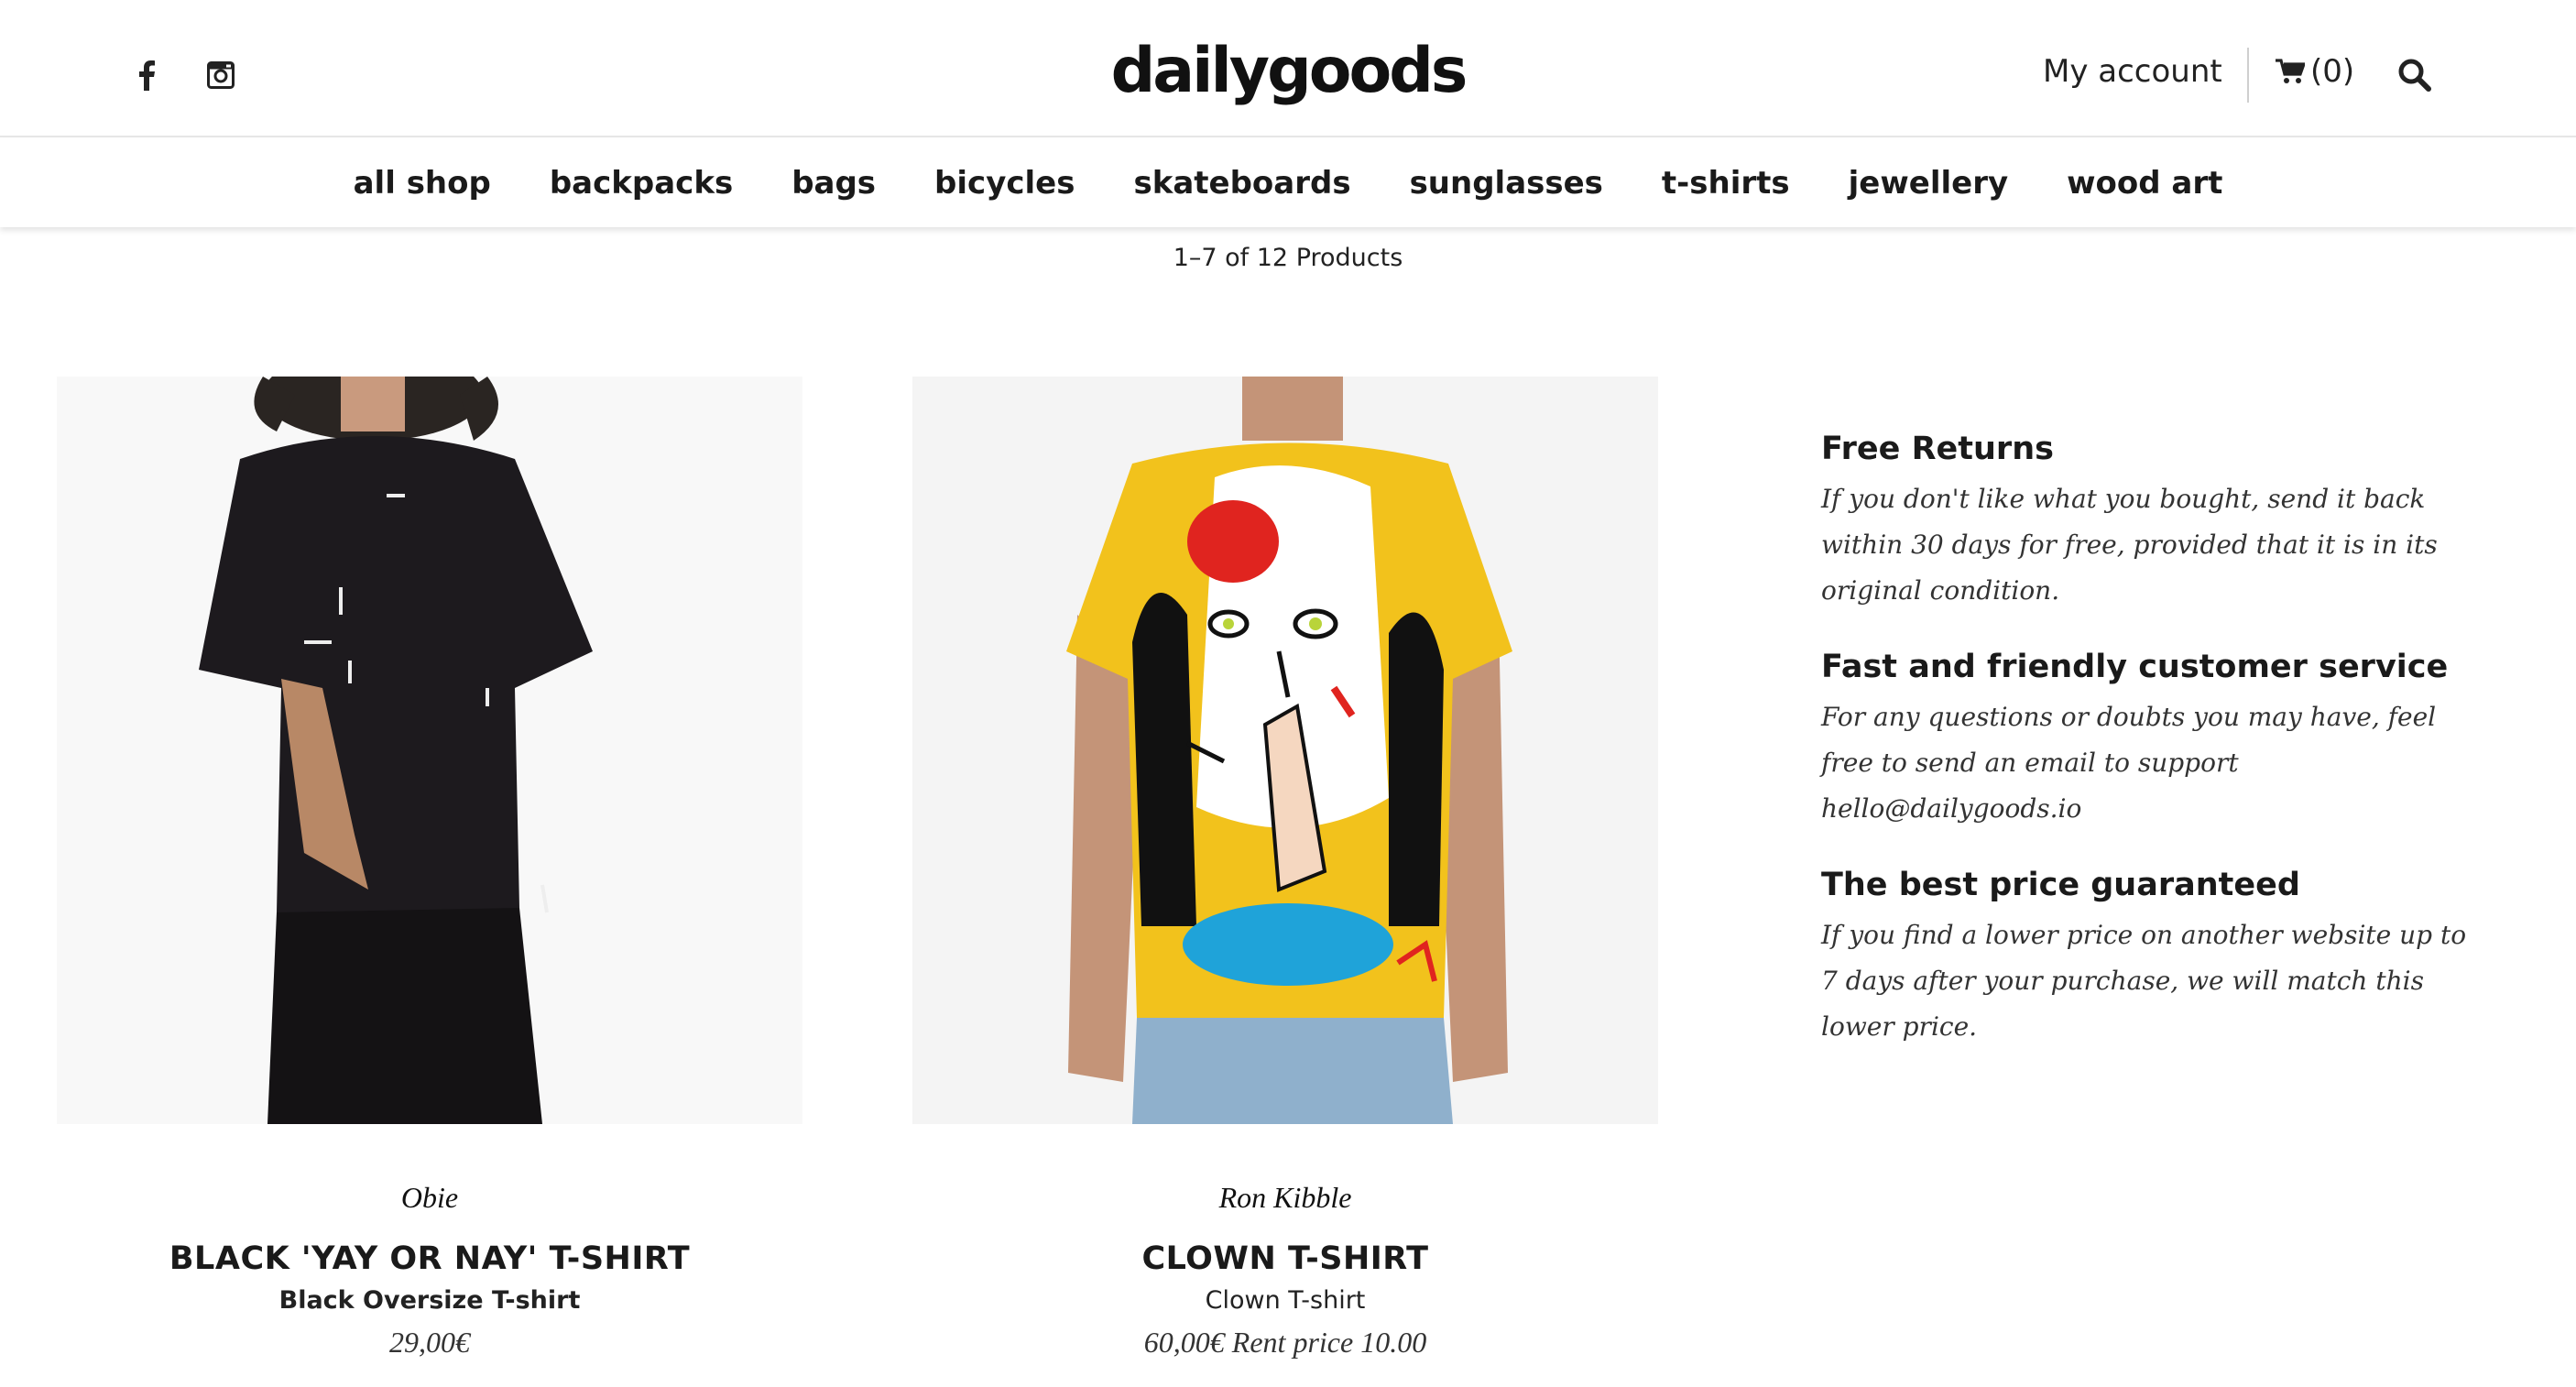 The height and width of the screenshot is (1387, 2576). Describe the element at coordinates (1726, 183) in the screenshot. I see `nav-item-t-shirts: t-shirts` at that location.